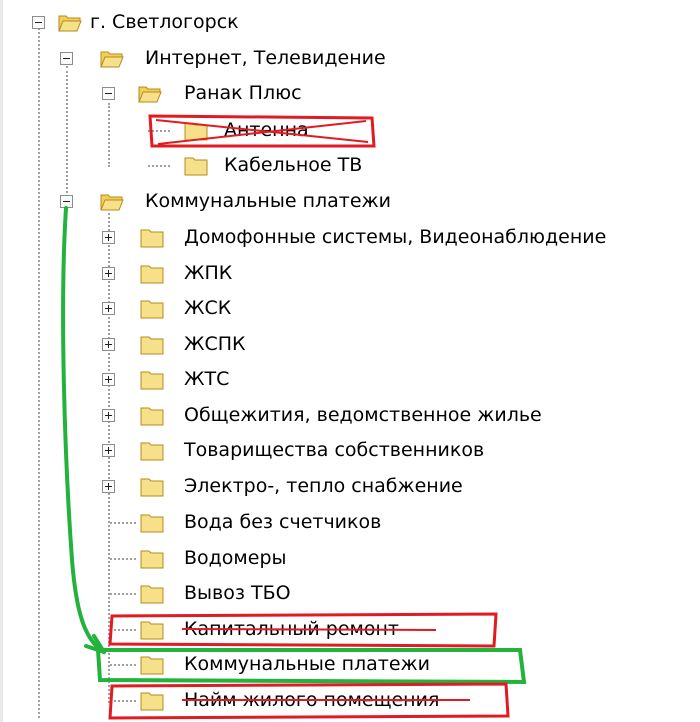 The image size is (700, 722). I want to click on tree-node-label: Домофонные системы, Видеонаблюдение, so click(395, 237).